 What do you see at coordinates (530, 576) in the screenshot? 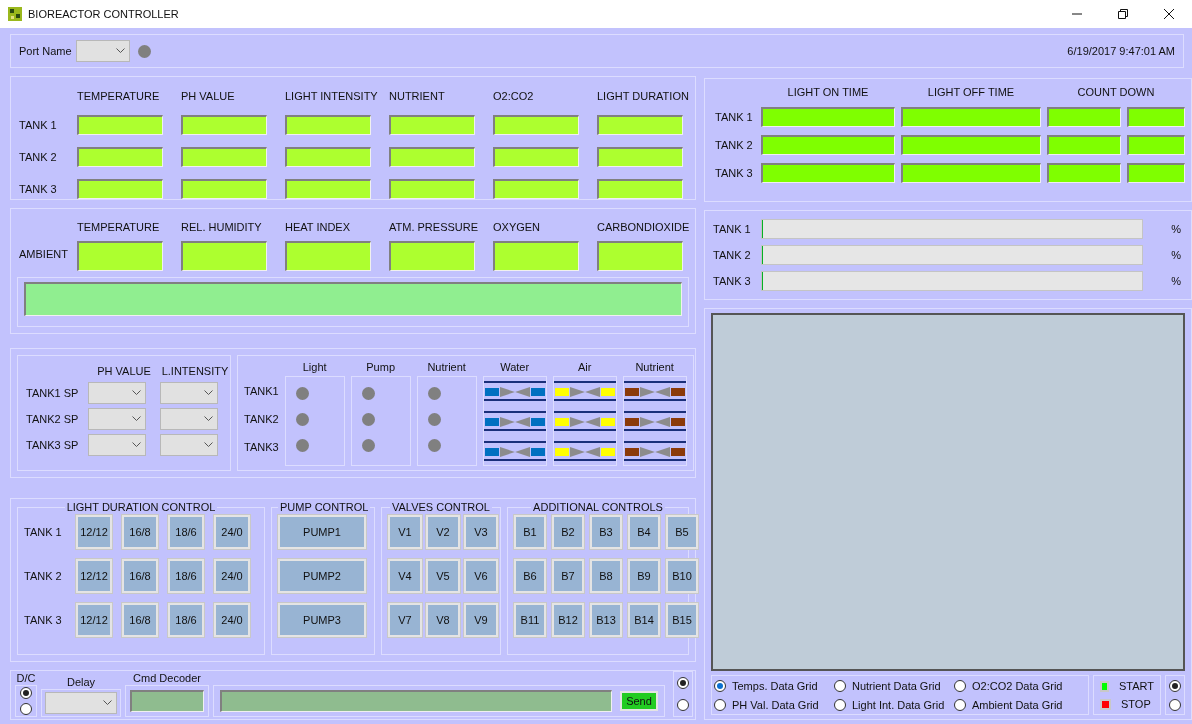
I see `additional-control-button: B6` at bounding box center [530, 576].